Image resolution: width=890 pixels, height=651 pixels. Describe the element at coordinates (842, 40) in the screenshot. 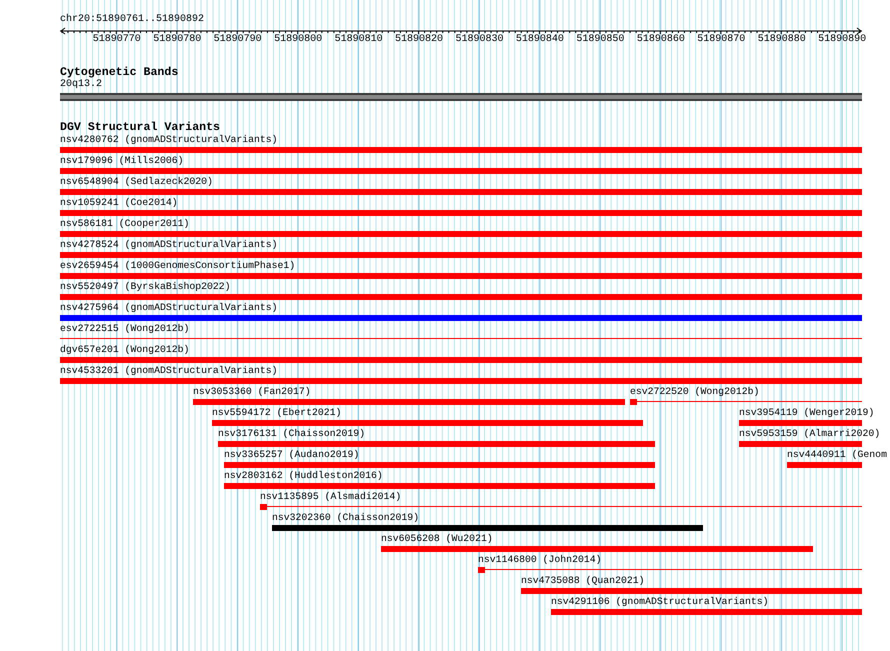

I see `ruler-tick-label: 51890890` at that location.